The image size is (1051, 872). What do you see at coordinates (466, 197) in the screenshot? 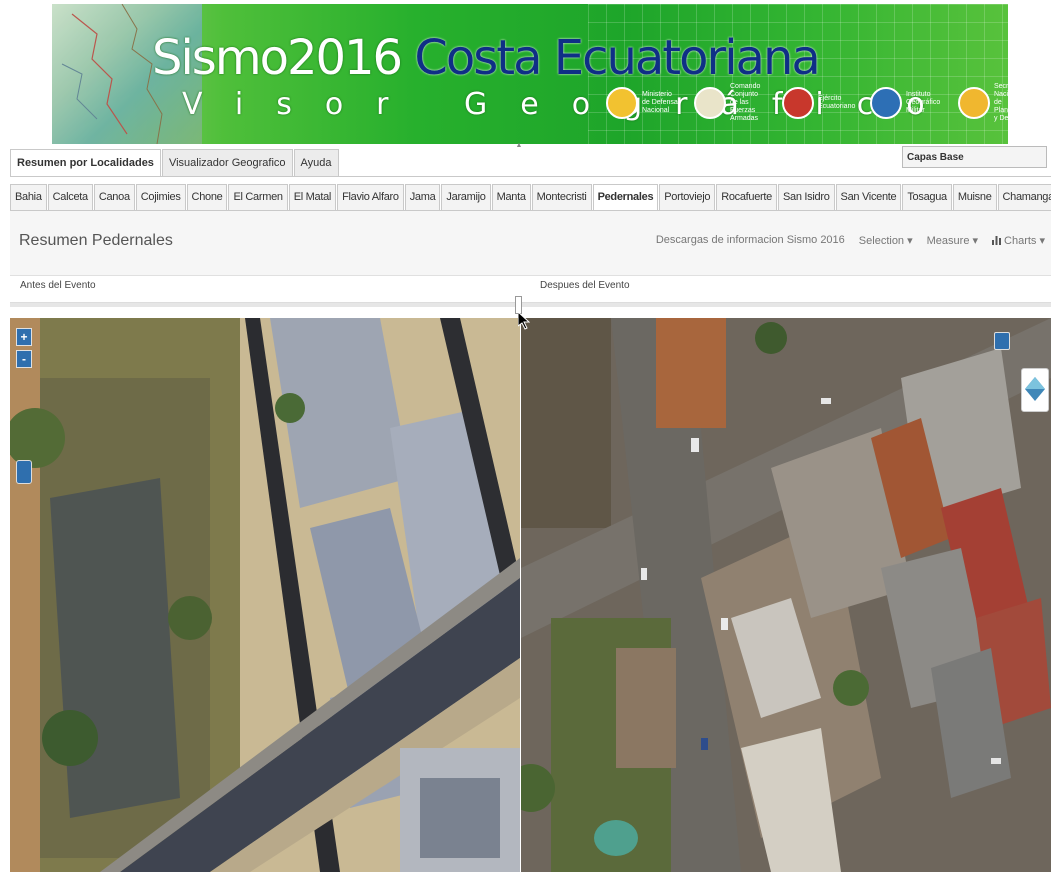
I see `tab-jaramijo: Jaramijo` at bounding box center [466, 197].